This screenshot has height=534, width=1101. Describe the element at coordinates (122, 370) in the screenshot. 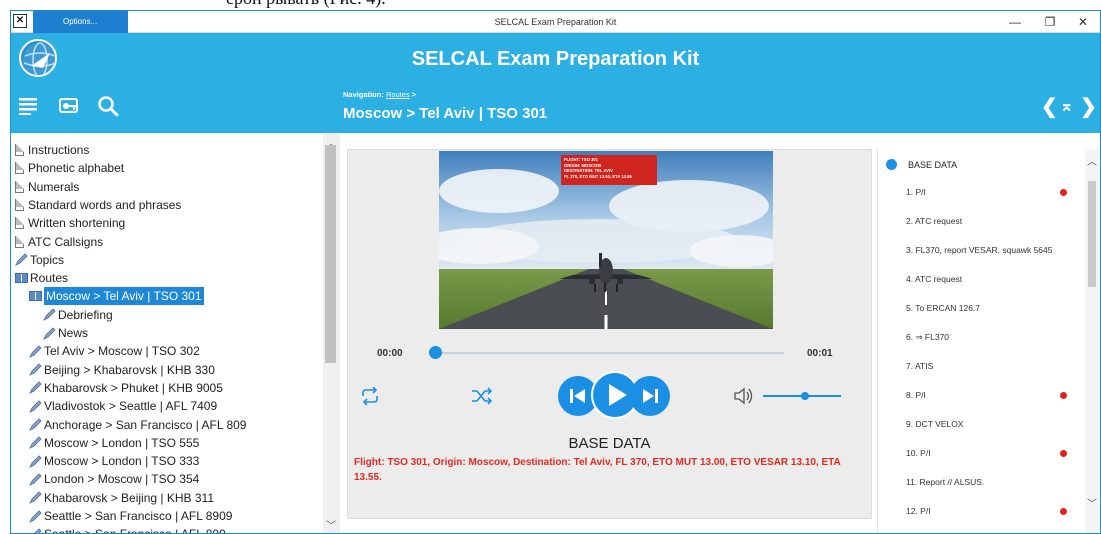

I see `tree-item: Beijing > Khabarovsk | KHB 330` at that location.